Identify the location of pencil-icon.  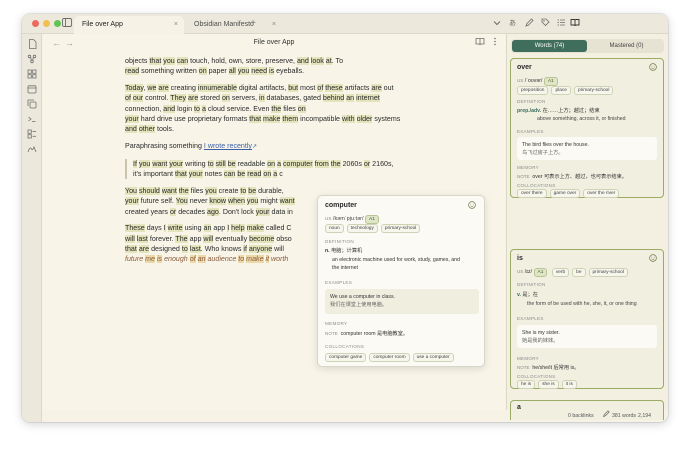
(529, 24).